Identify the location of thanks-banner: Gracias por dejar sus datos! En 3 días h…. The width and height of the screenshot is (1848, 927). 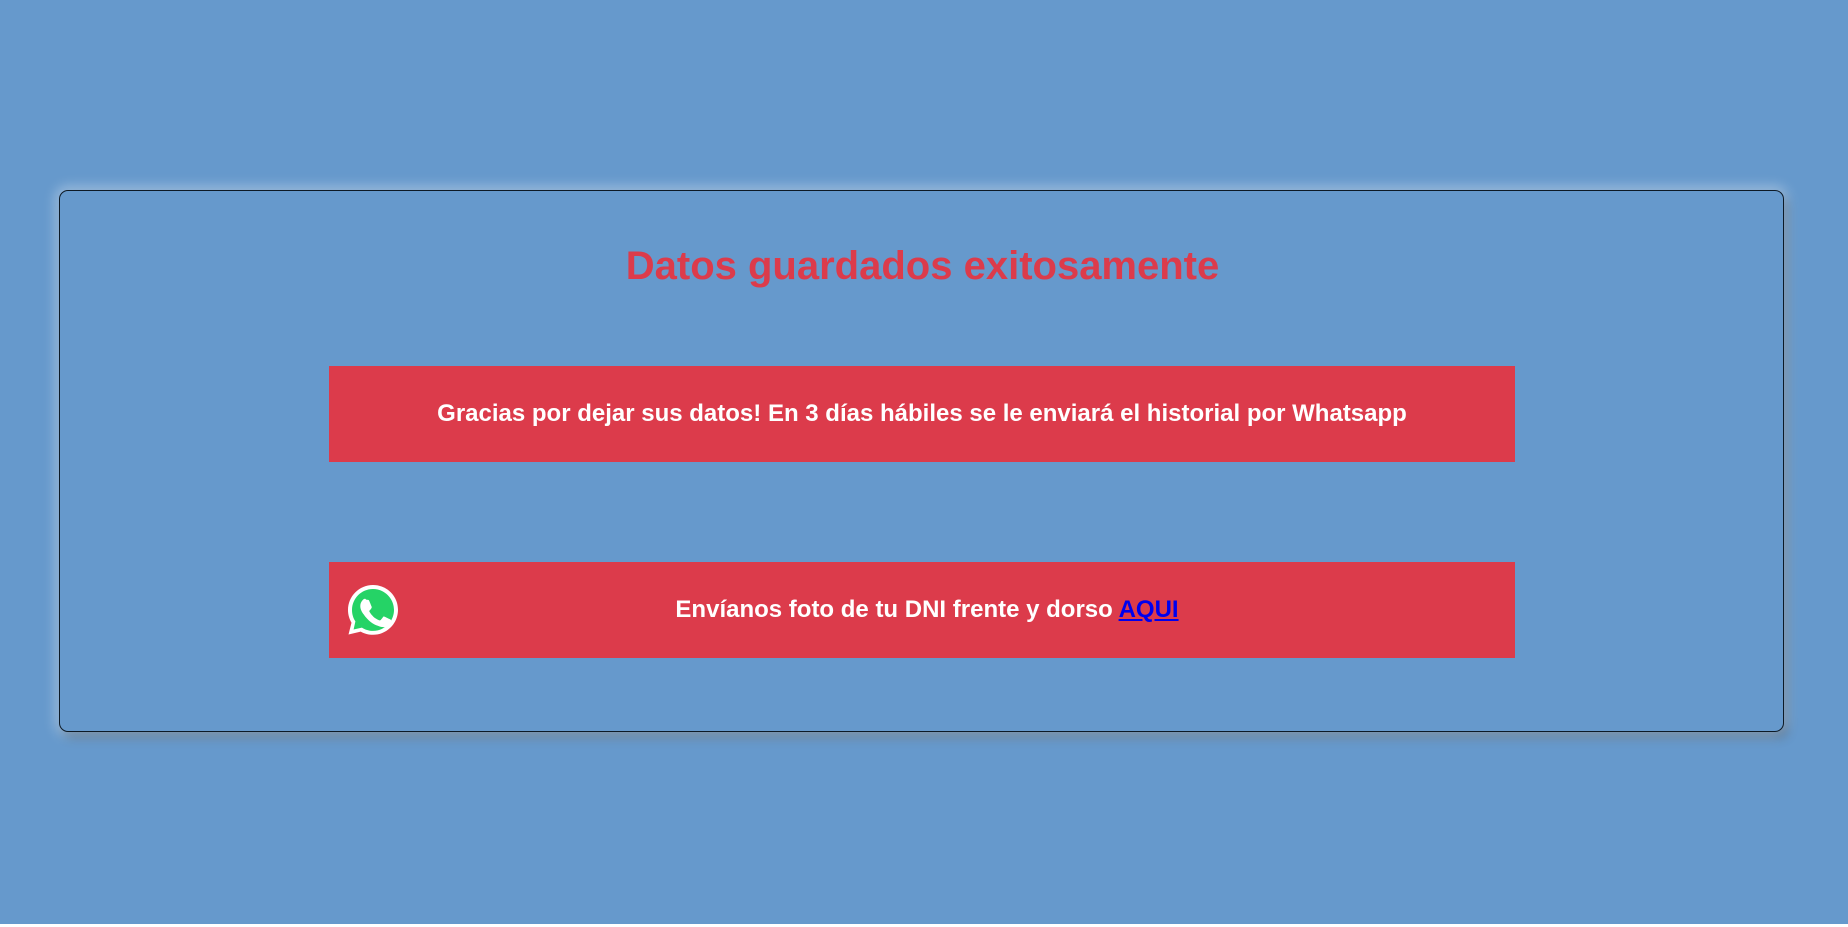
(922, 414).